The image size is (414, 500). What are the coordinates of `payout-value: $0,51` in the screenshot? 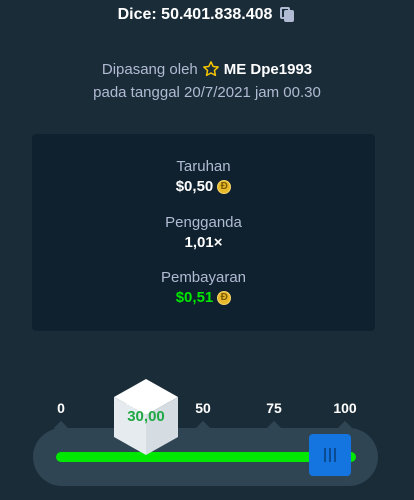 It's located at (194, 297).